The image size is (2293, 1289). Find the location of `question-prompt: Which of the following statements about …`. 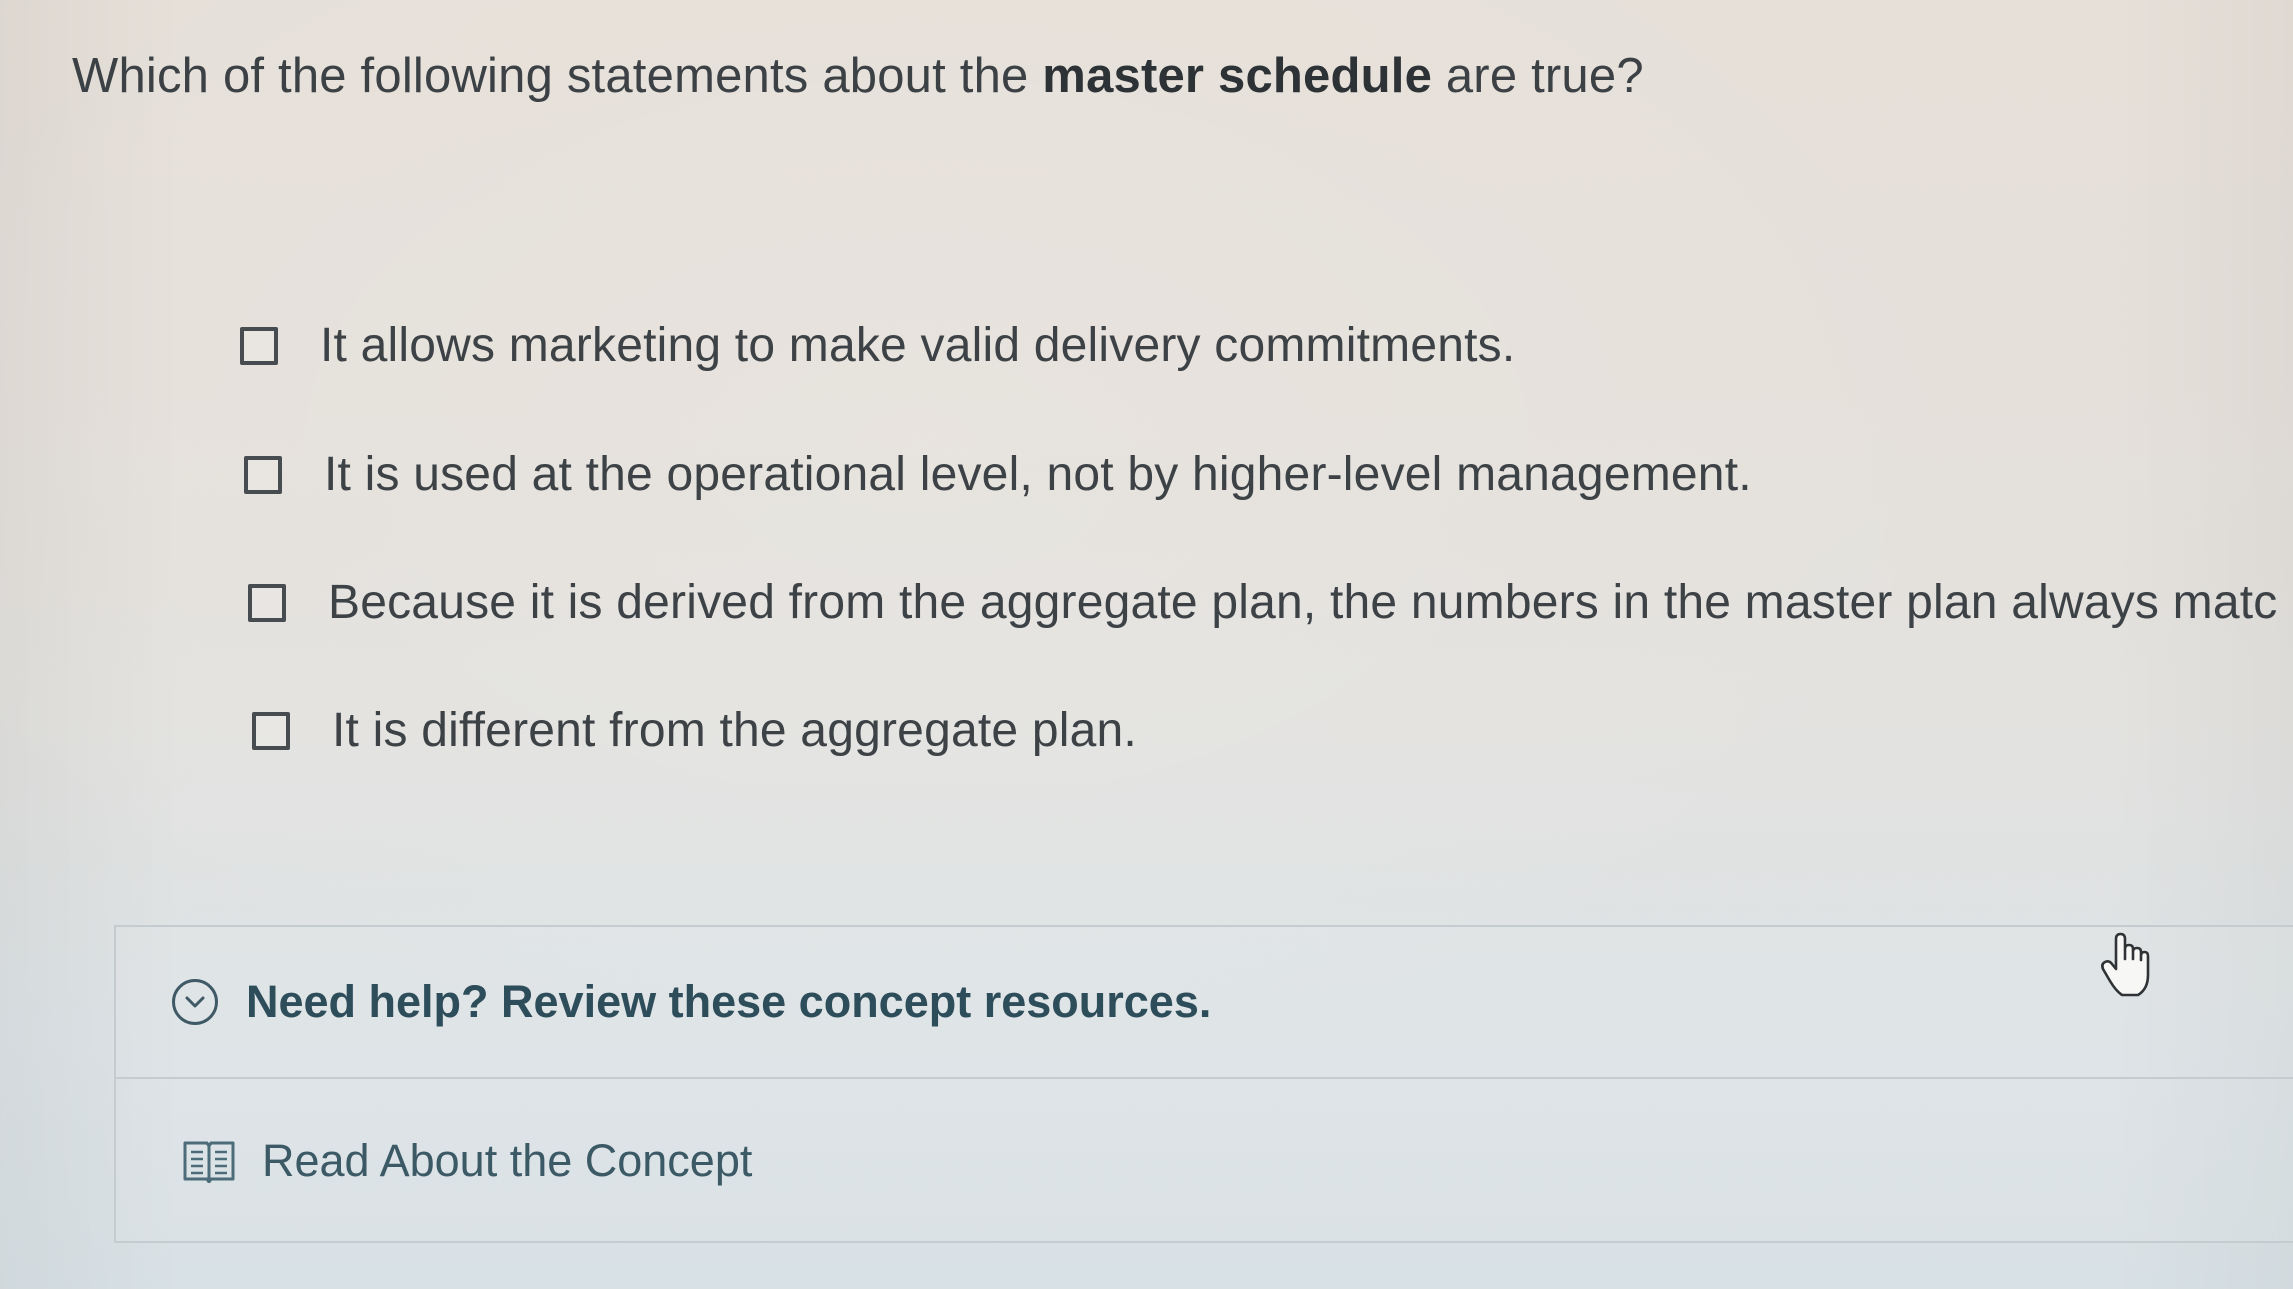

question-prompt: Which of the following statements about … is located at coordinates (858, 76).